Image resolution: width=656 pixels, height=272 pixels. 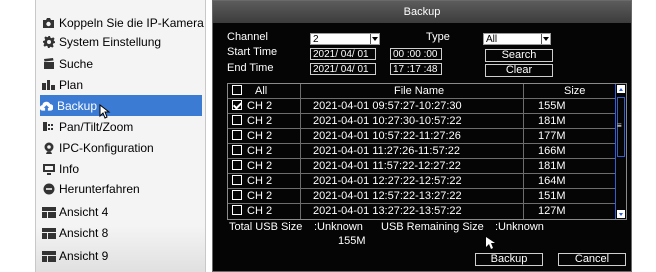 I want to click on row-size: 166M, so click(x=552, y=151).